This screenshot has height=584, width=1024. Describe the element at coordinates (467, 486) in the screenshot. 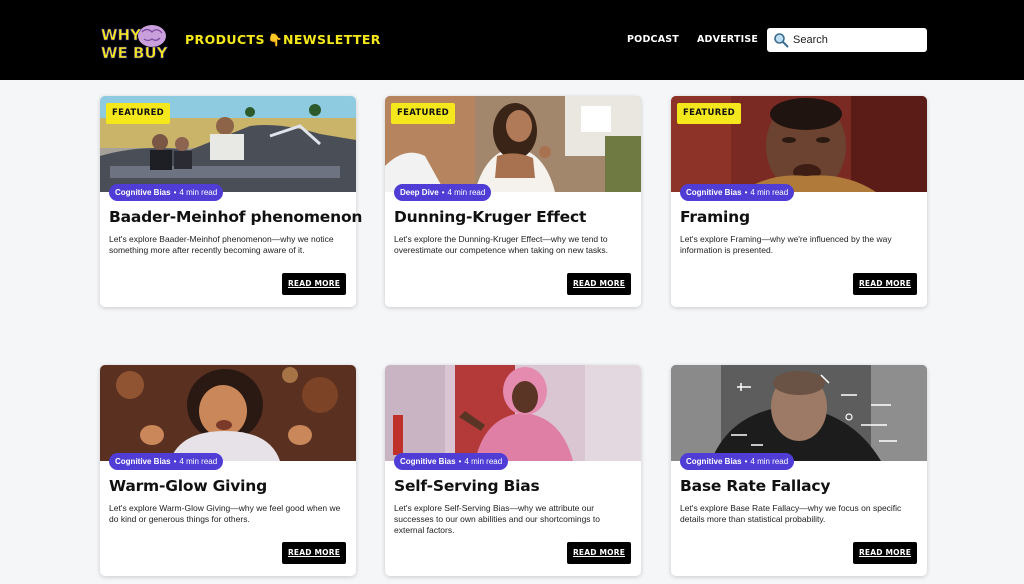

I see `card-title: Self-Serving Bias` at that location.